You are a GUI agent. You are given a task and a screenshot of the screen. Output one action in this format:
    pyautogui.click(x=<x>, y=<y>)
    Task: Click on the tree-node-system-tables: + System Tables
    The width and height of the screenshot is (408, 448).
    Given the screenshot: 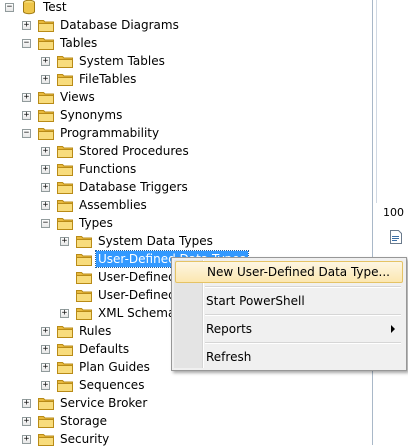 What is the action you would take?
    pyautogui.click(x=104, y=61)
    